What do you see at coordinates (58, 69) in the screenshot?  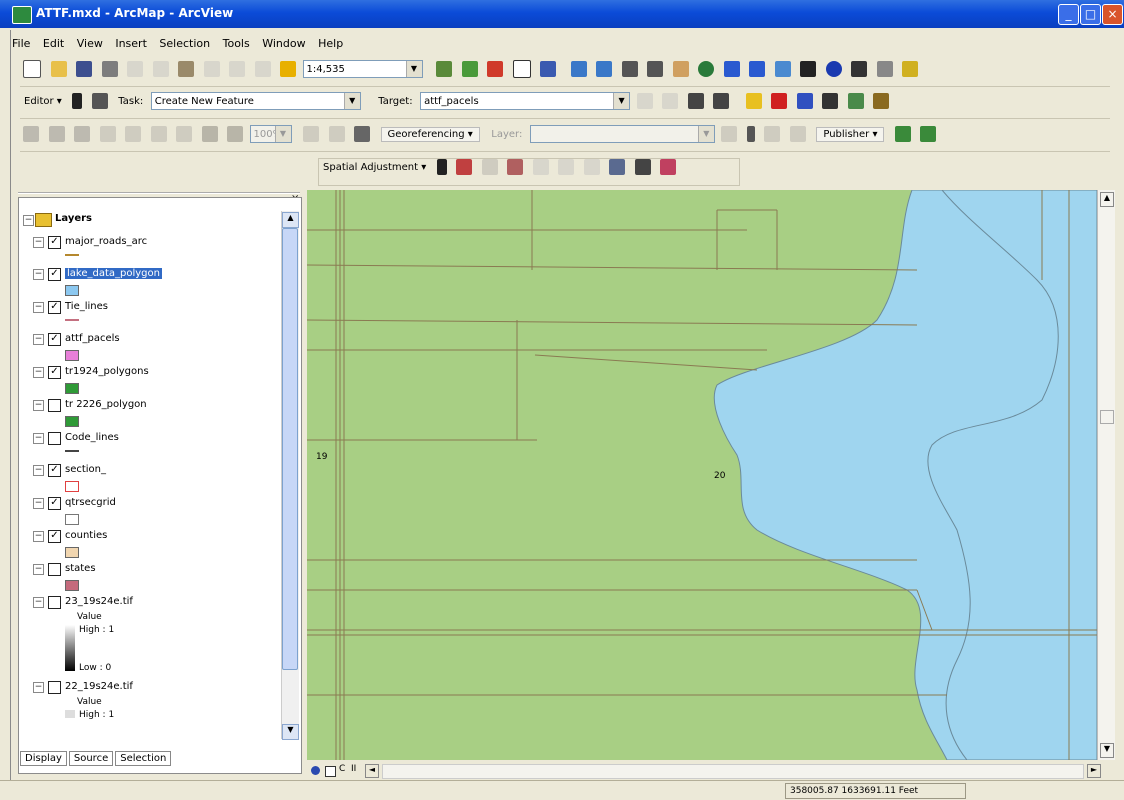 I see `open-folder-icon` at bounding box center [58, 69].